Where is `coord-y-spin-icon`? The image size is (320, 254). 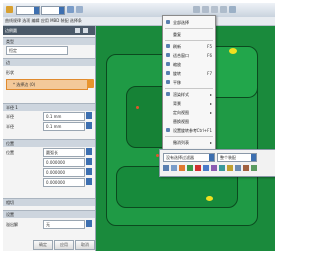 coord-y-spin-icon is located at coordinates (89, 171).